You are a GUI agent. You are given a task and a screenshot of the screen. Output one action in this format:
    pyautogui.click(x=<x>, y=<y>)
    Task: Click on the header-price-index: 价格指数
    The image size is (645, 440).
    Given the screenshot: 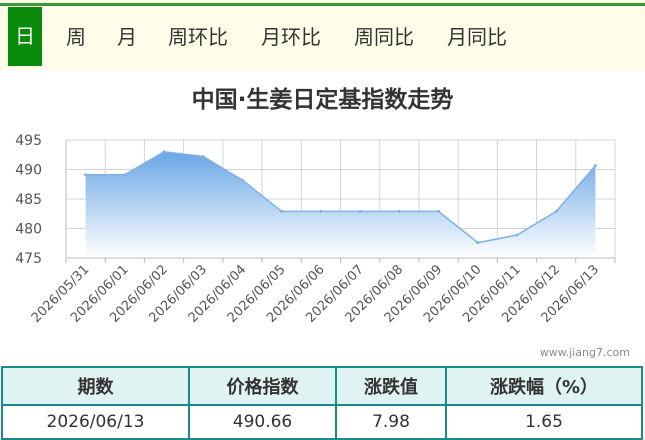 What is the action you would take?
    pyautogui.click(x=262, y=386)
    